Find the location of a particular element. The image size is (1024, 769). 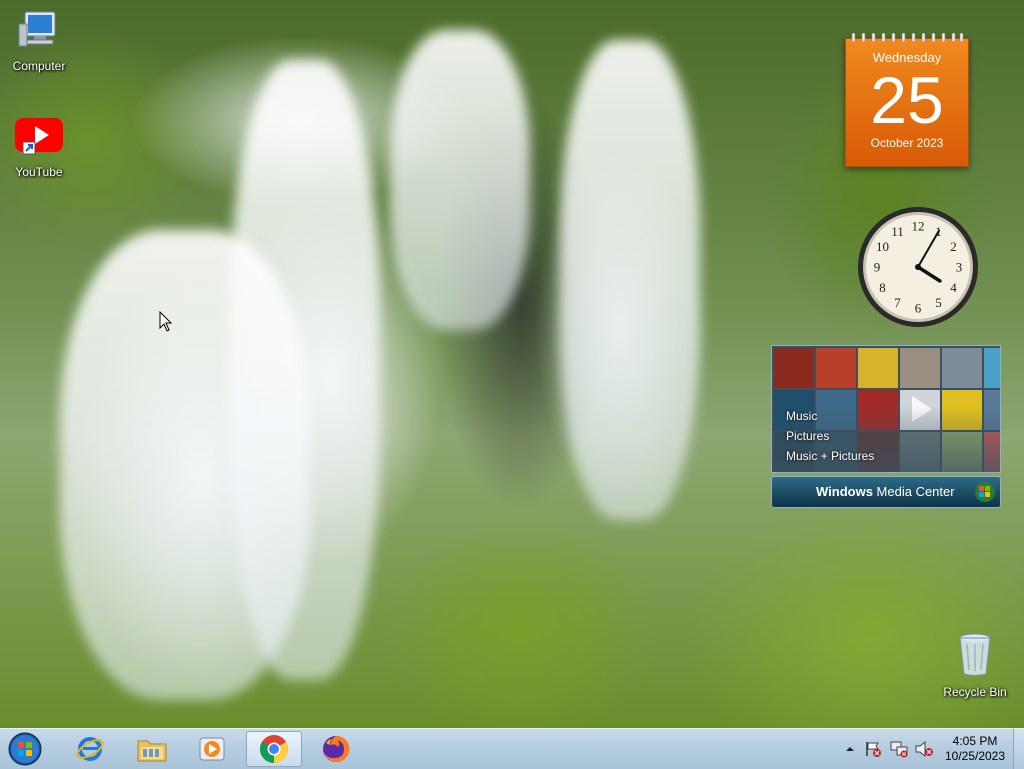

mouse-cursor-icon is located at coordinates (166, 321).